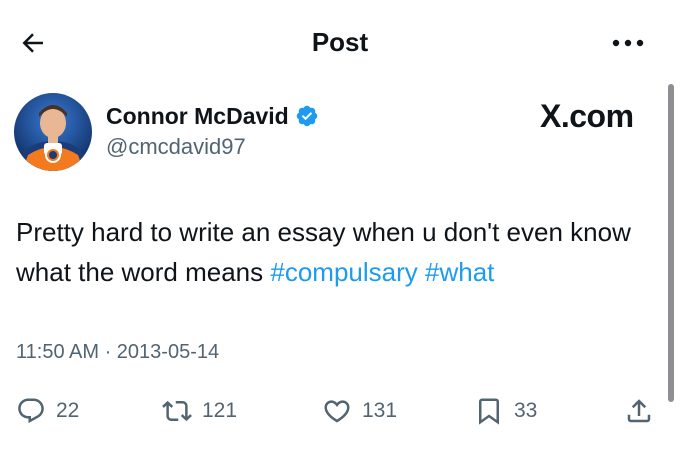 Image resolution: width=680 pixels, height=453 pixels. I want to click on repost-icon, so click(177, 411).